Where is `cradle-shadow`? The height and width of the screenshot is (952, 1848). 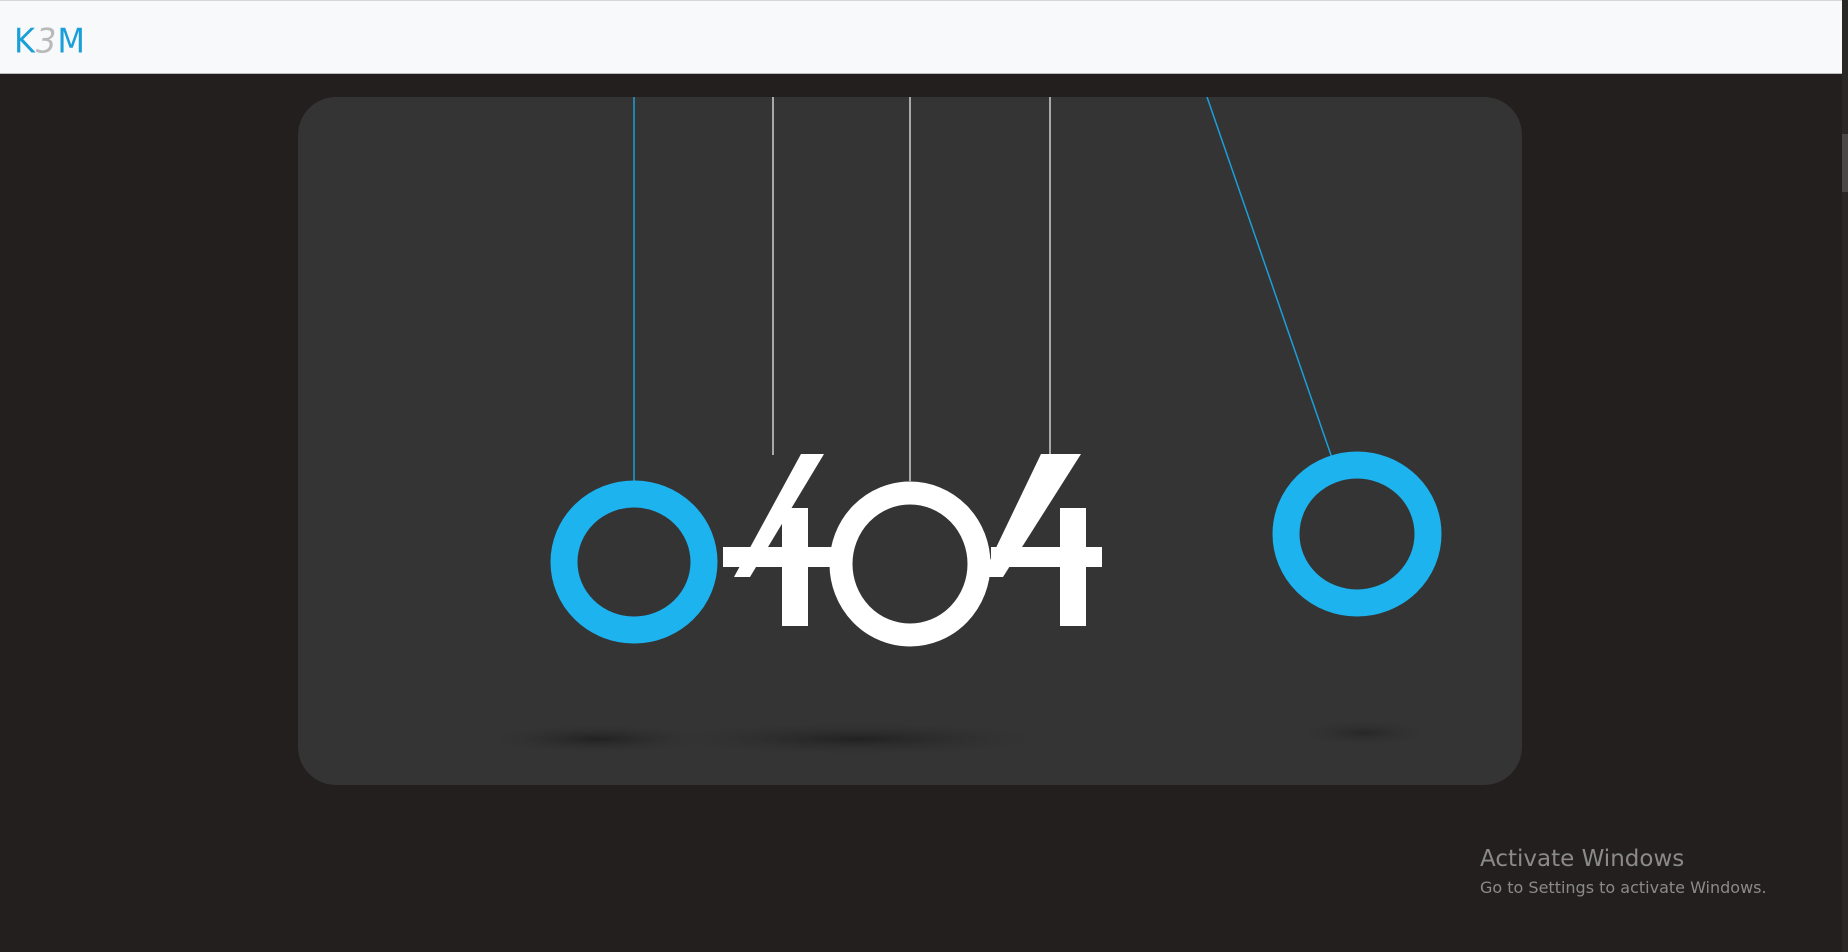 cradle-shadow is located at coordinates (858, 739).